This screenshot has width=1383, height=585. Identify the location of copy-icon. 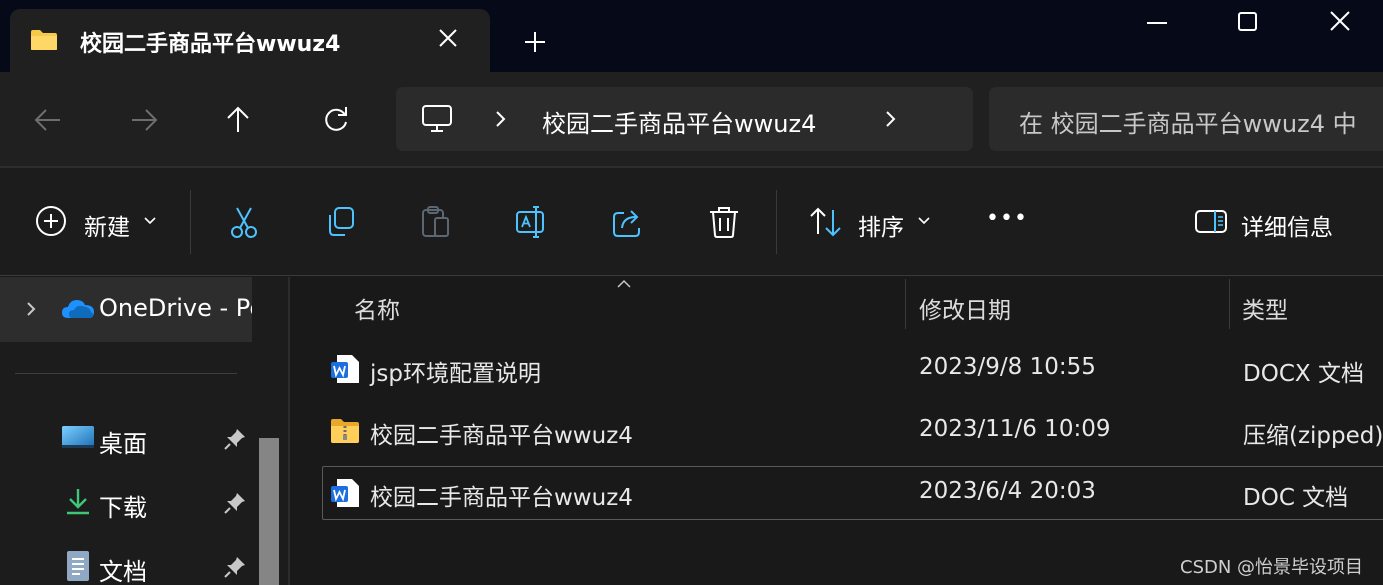
(341, 222).